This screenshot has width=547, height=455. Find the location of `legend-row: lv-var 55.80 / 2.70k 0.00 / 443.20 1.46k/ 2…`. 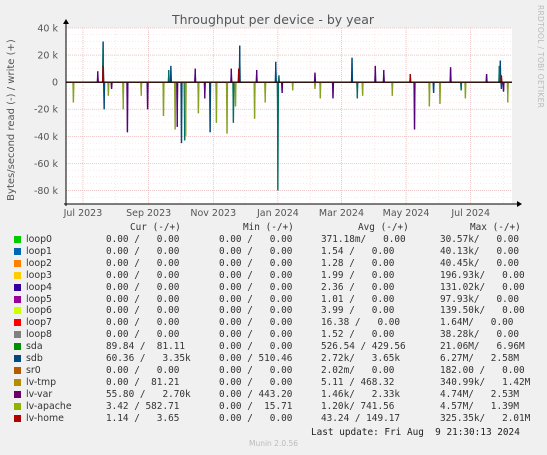

legend-row: lv-var 55.80 / 2.70k 0.00 / 443.20 1.46k/ 2… is located at coordinates (273, 395).